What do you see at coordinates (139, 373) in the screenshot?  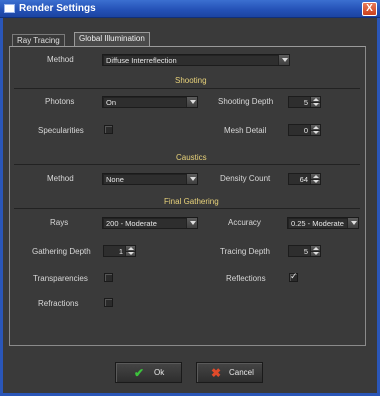 I see `check-icon: ✔` at bounding box center [139, 373].